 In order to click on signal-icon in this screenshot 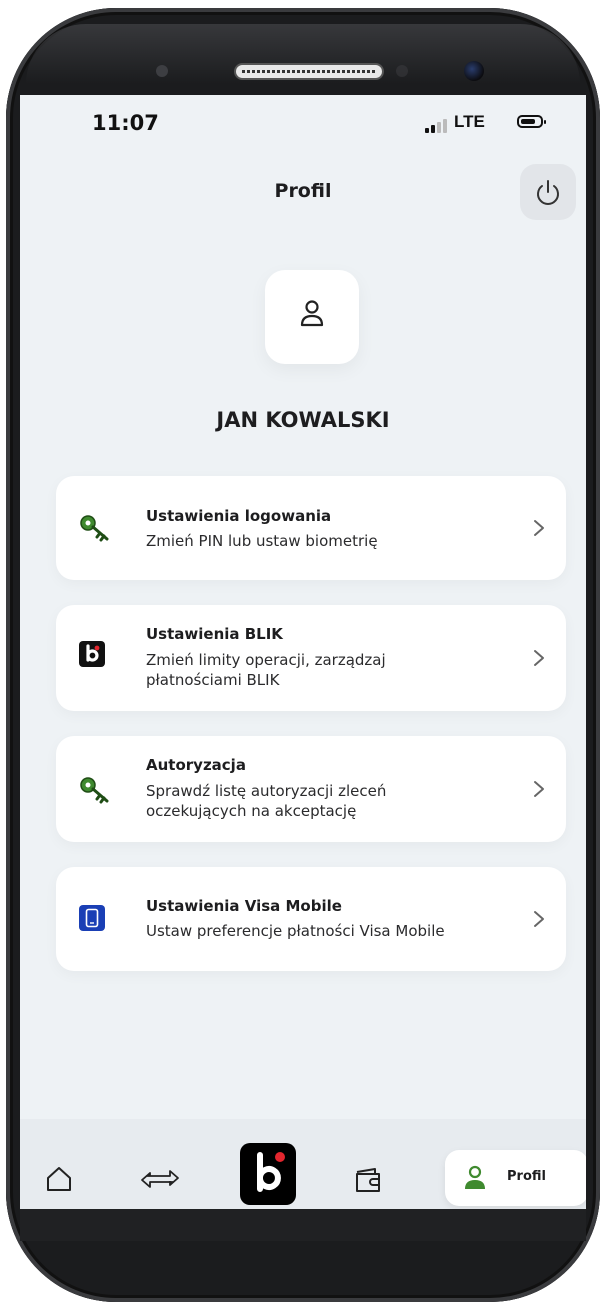, I will do `click(436, 126)`.